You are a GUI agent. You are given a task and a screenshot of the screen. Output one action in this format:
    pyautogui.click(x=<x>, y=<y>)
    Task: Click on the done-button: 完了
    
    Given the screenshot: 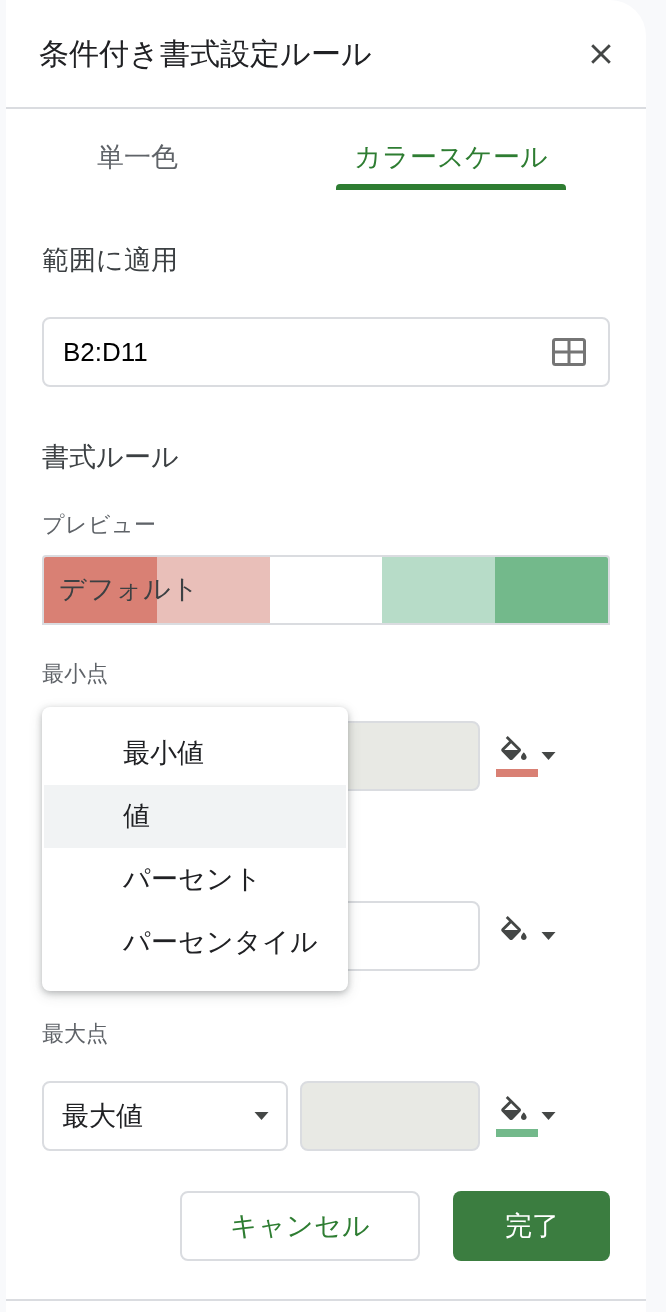 What is the action you would take?
    pyautogui.click(x=531, y=1226)
    